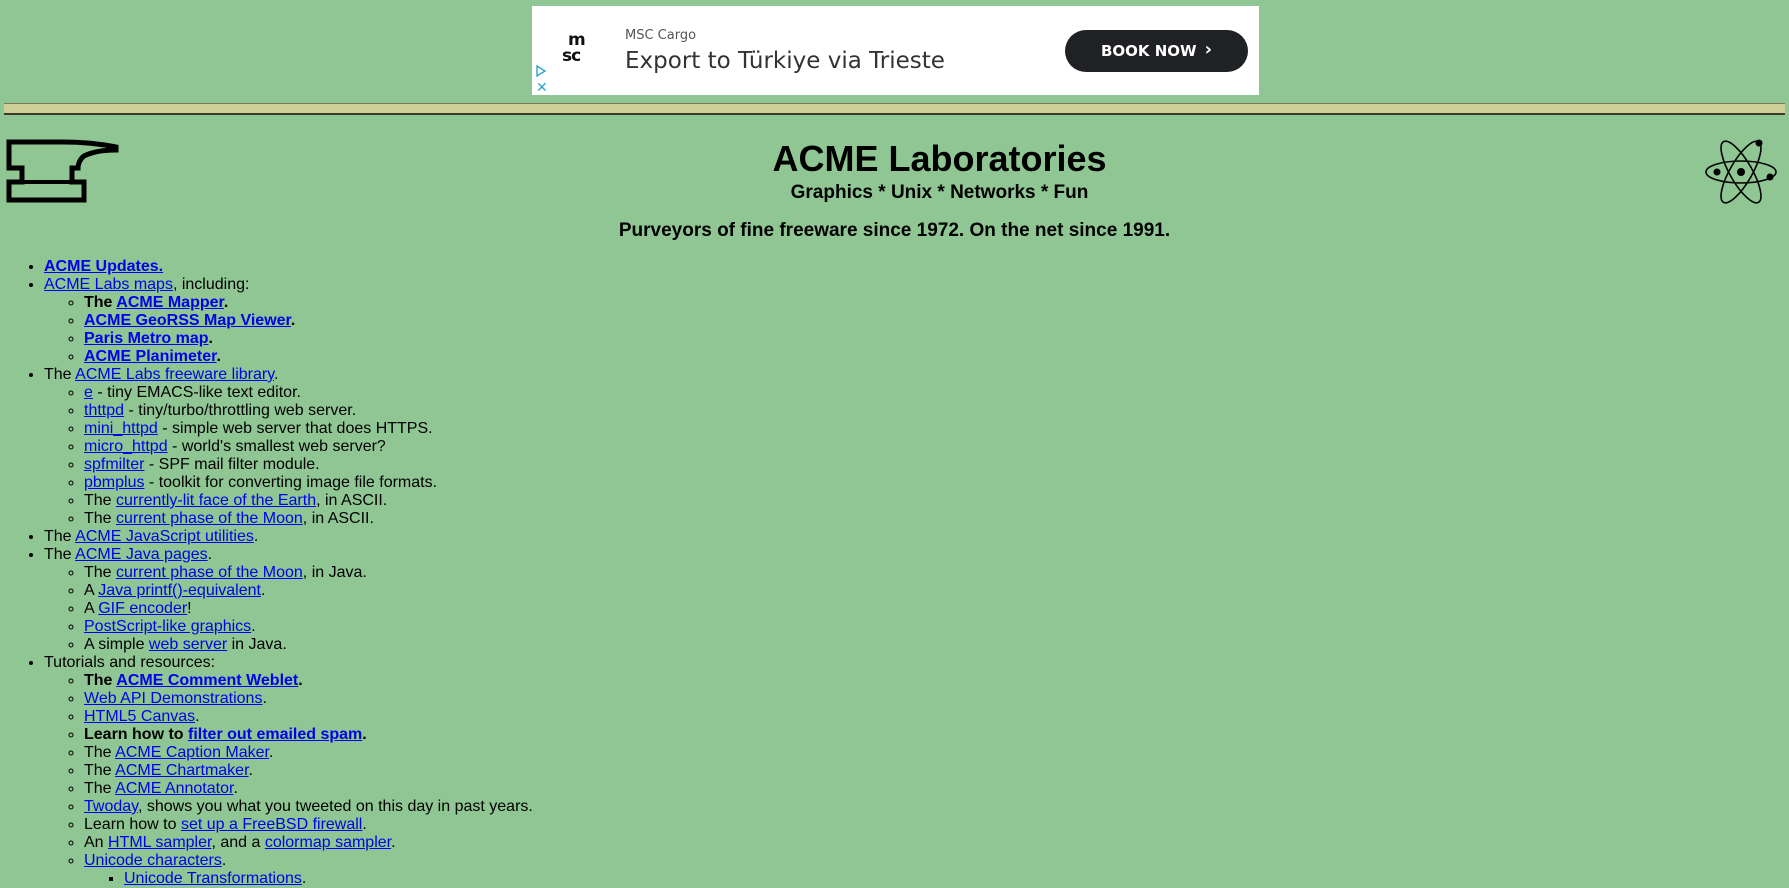 The height and width of the screenshot is (888, 1789). Describe the element at coordinates (936, 339) in the screenshot. I see `list-item: Paris Metro map.` at that location.